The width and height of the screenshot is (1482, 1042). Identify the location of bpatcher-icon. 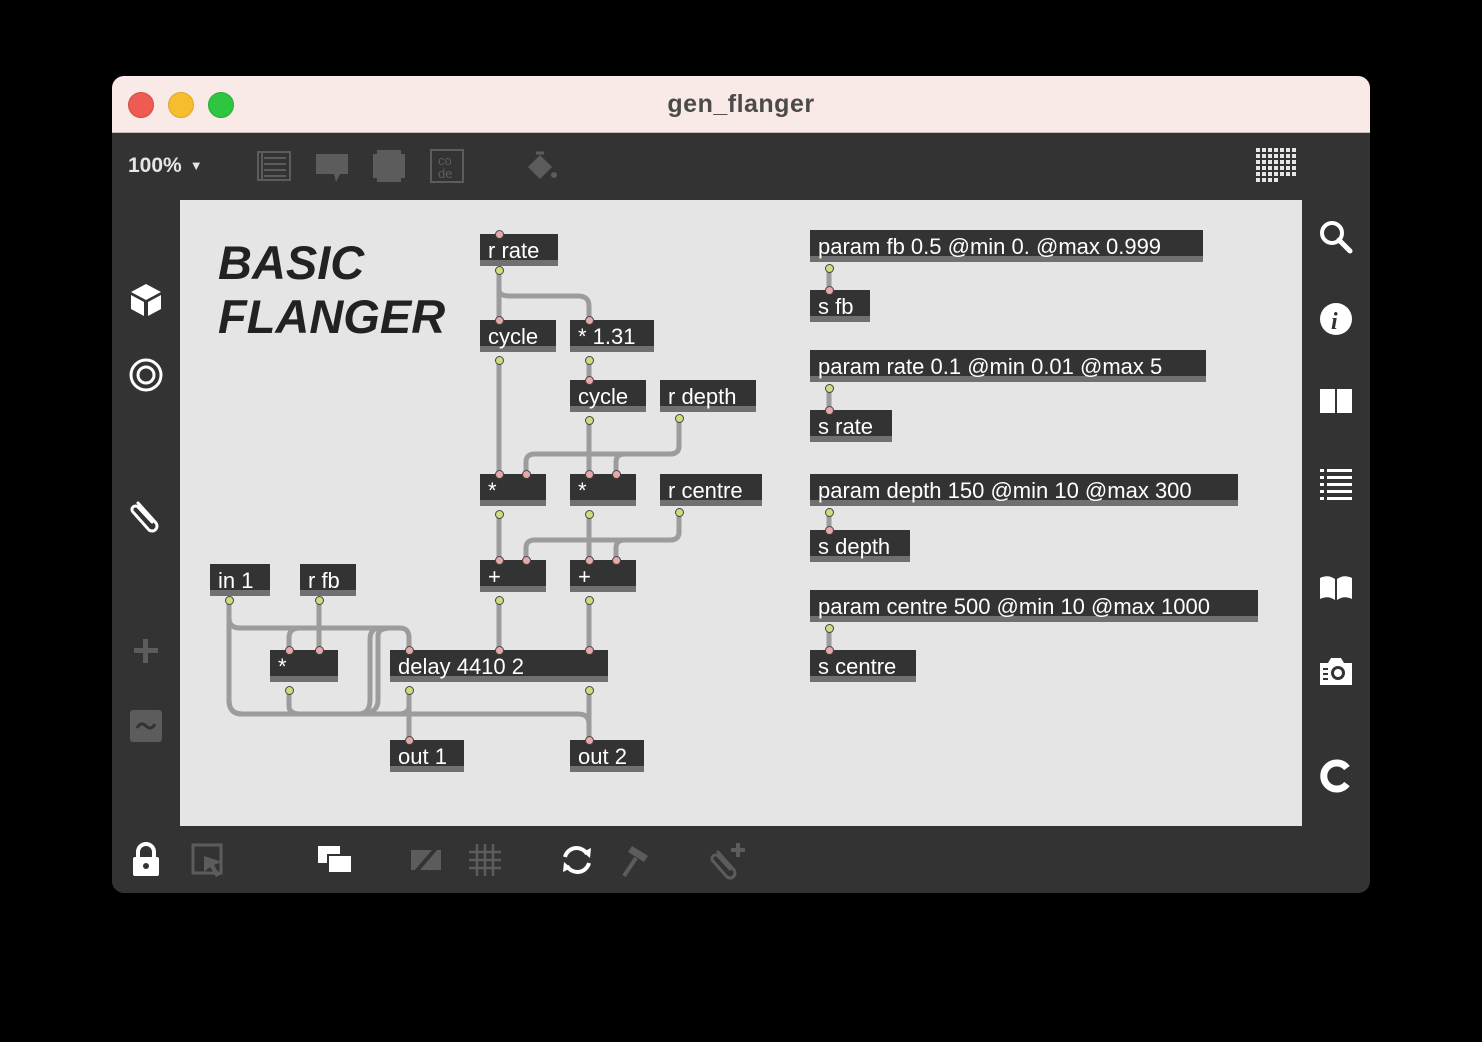
(389, 166).